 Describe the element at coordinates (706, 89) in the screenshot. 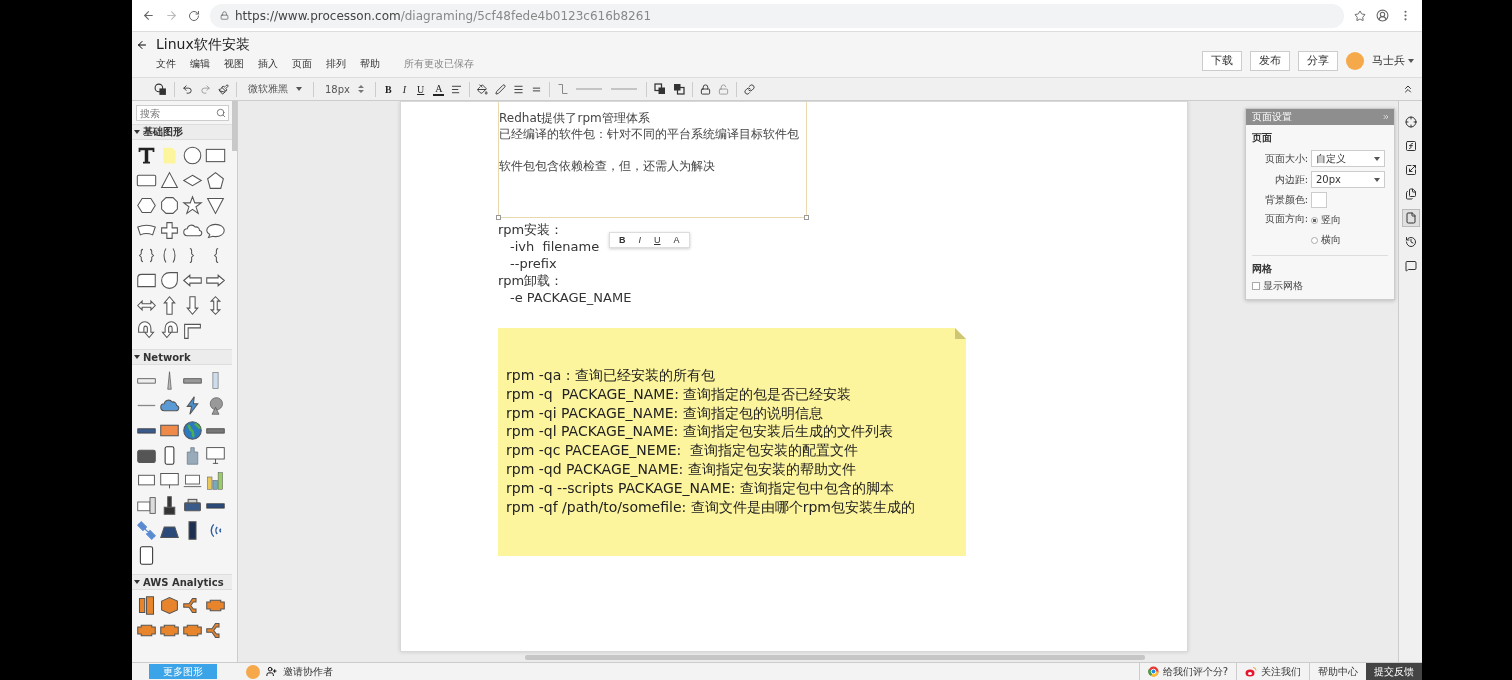

I see `lock-icon` at that location.